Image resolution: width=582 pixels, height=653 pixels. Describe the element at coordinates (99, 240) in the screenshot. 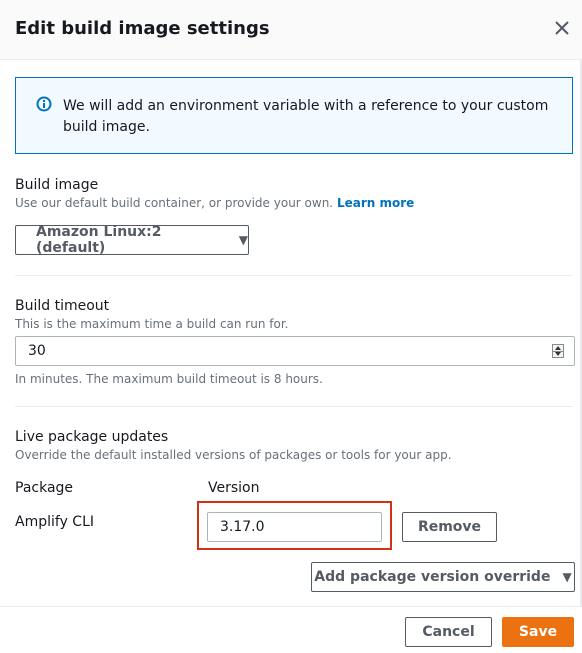

I see `build-image-selected: Amazon Linux:2 (default)` at that location.